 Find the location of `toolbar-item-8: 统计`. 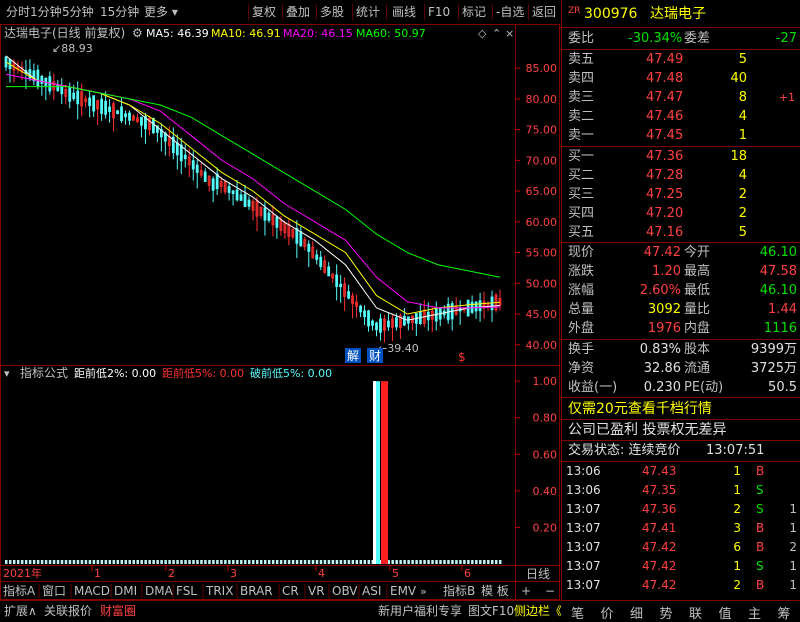

toolbar-item-8: 统计 is located at coordinates (368, 12).